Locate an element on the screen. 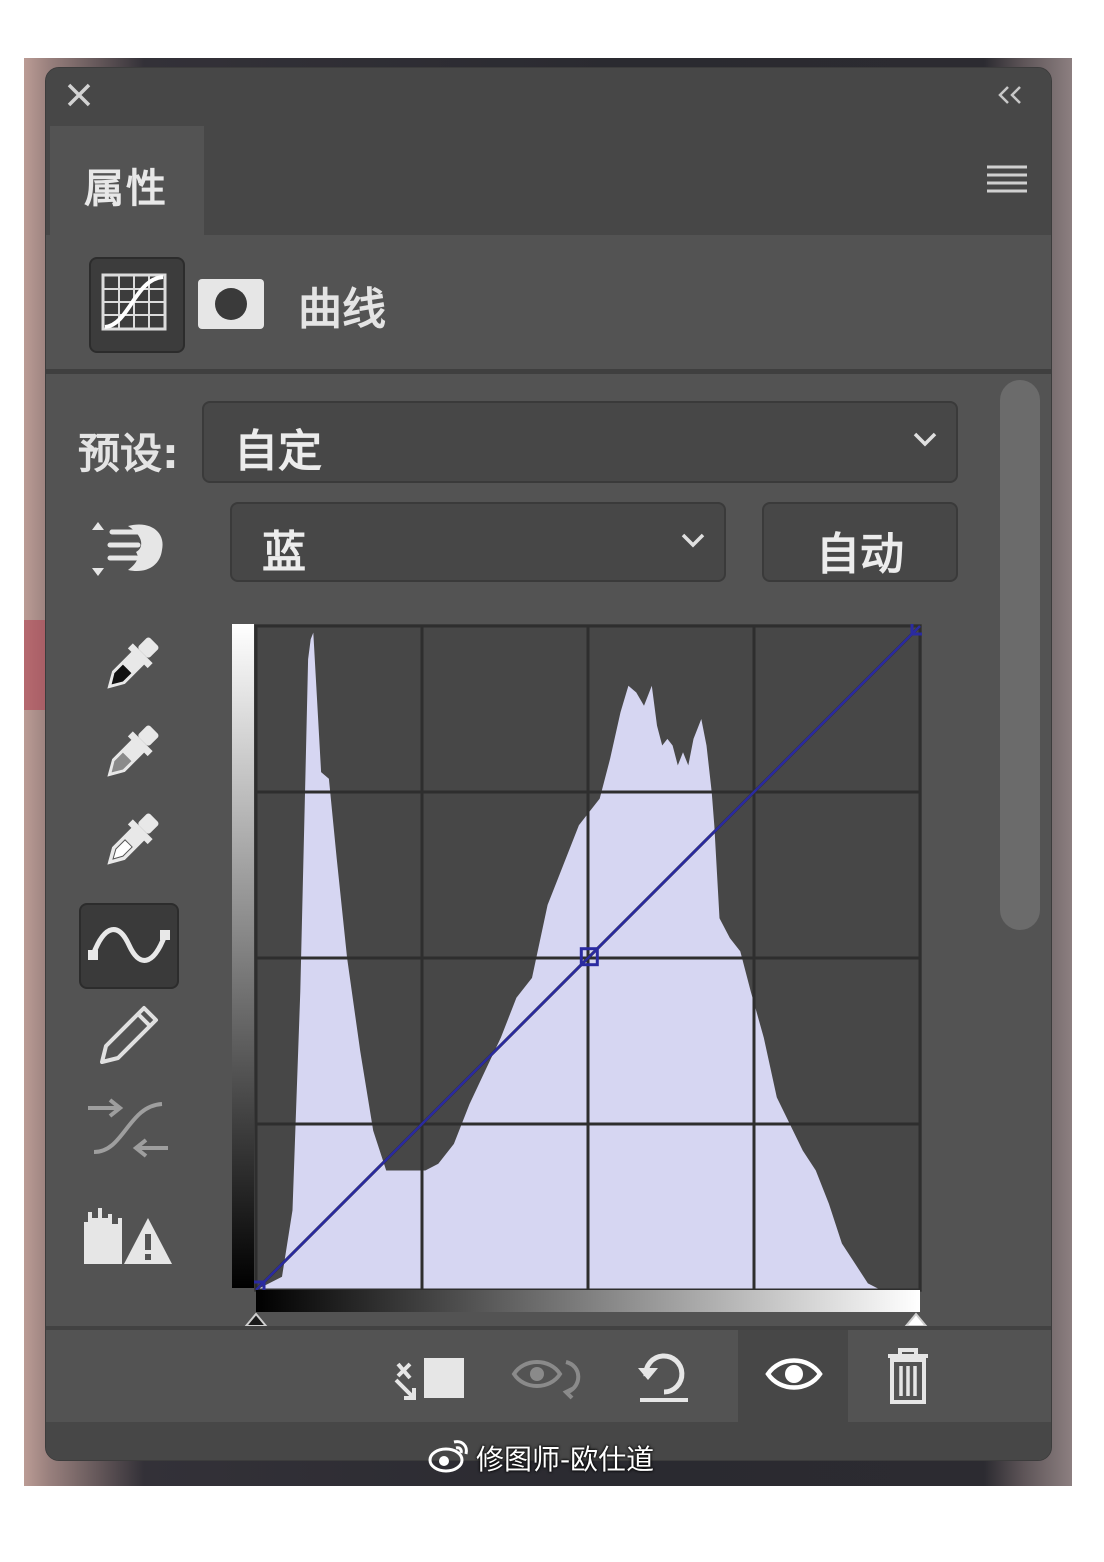 This screenshot has width=1104, height=1562. hamburger-menu-icon is located at coordinates (1007, 179).